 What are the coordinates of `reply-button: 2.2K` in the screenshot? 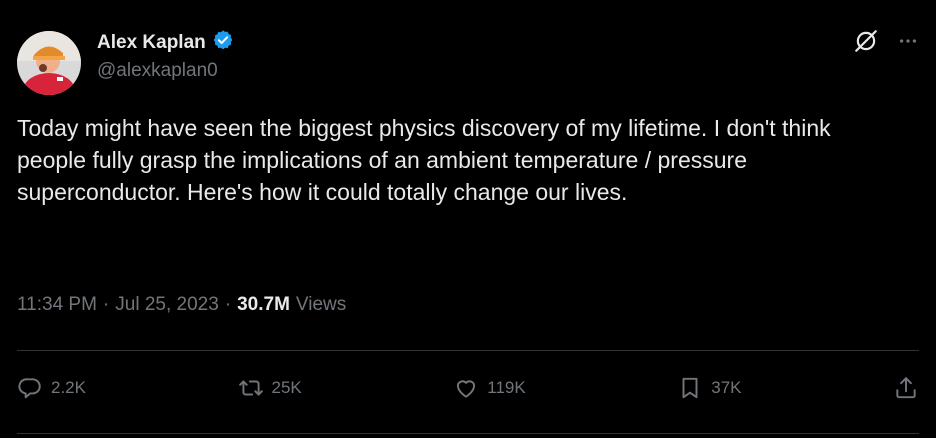 It's located at (51, 388).